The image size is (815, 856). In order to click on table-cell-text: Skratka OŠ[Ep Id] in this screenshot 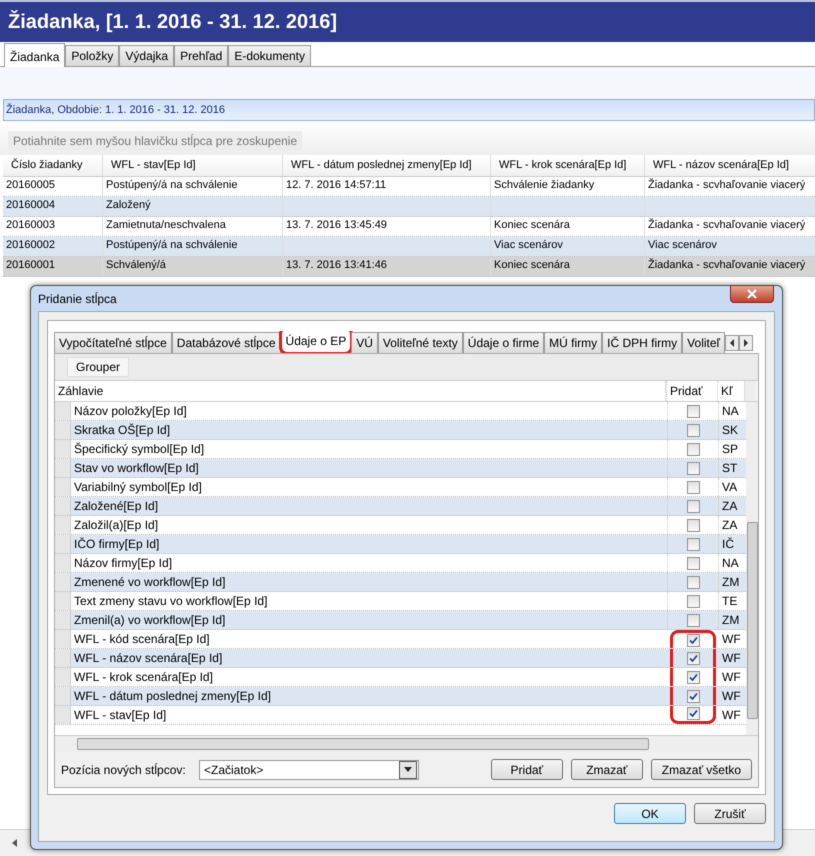, I will do `click(122, 430)`.